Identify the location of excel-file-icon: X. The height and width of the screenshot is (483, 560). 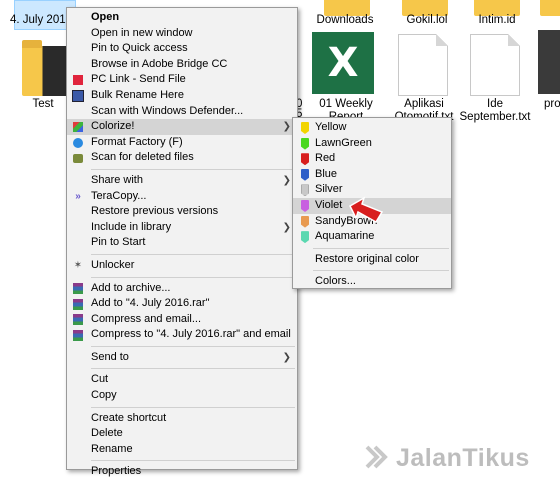
(343, 63).